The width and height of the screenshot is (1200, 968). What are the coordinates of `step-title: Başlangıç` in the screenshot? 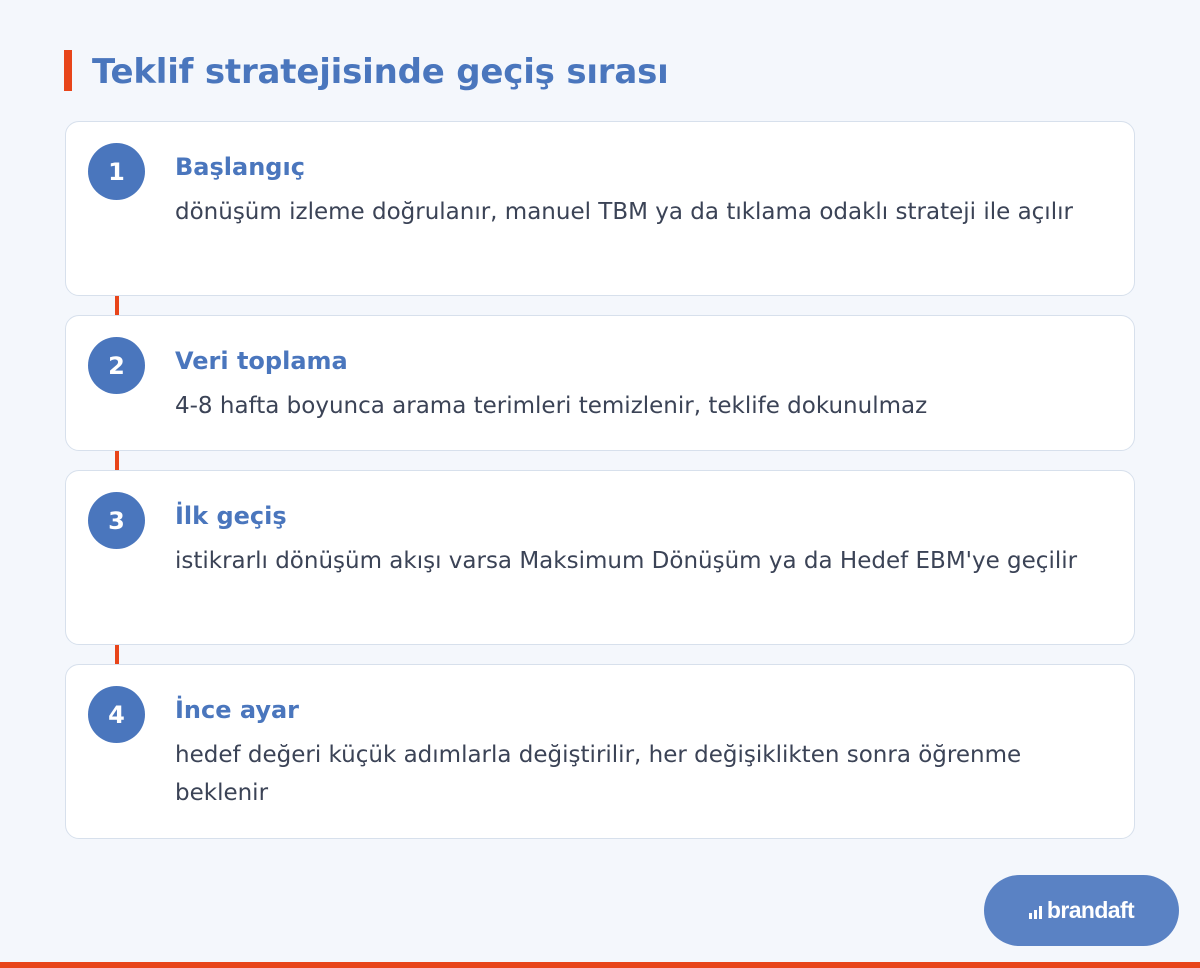 It's located at (240, 167).